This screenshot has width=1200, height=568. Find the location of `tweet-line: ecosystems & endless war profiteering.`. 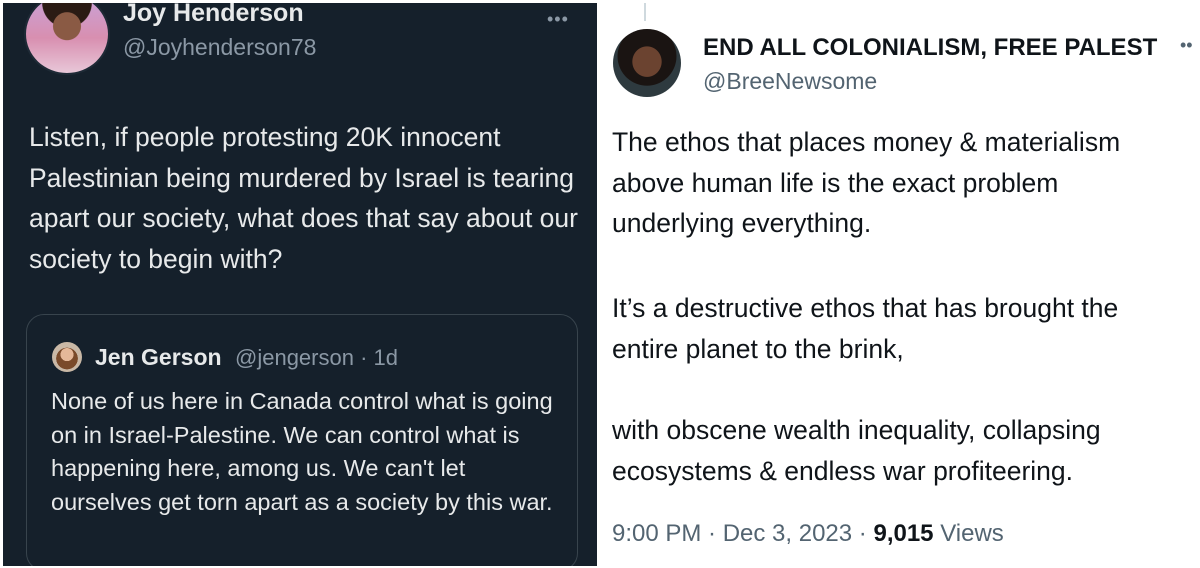

tweet-line: ecosystems & endless war profiteering. is located at coordinates (843, 470).